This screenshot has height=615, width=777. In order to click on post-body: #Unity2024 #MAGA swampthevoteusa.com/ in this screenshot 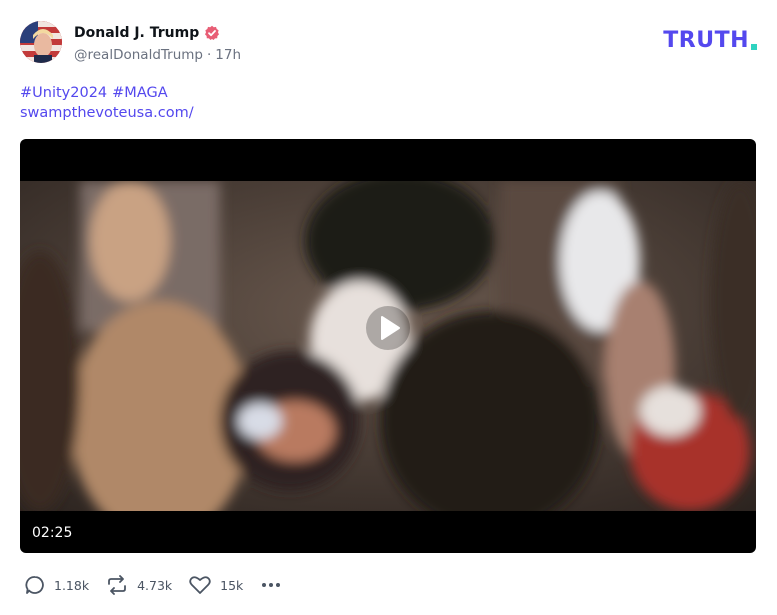, I will do `click(107, 103)`.